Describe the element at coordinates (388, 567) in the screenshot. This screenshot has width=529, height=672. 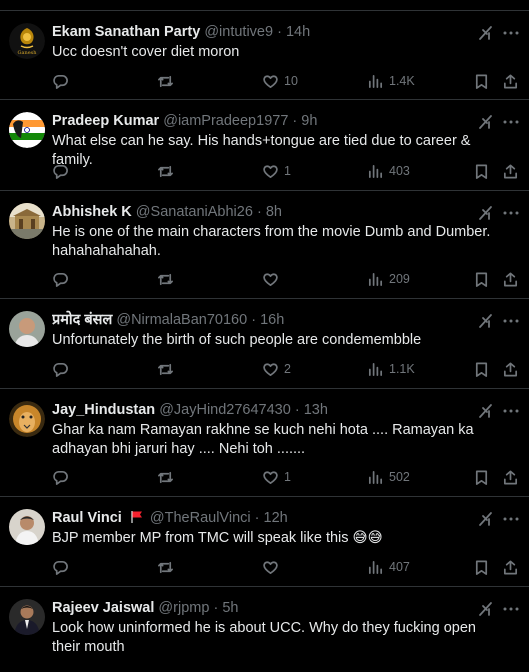
I see `views-button: 407` at that location.